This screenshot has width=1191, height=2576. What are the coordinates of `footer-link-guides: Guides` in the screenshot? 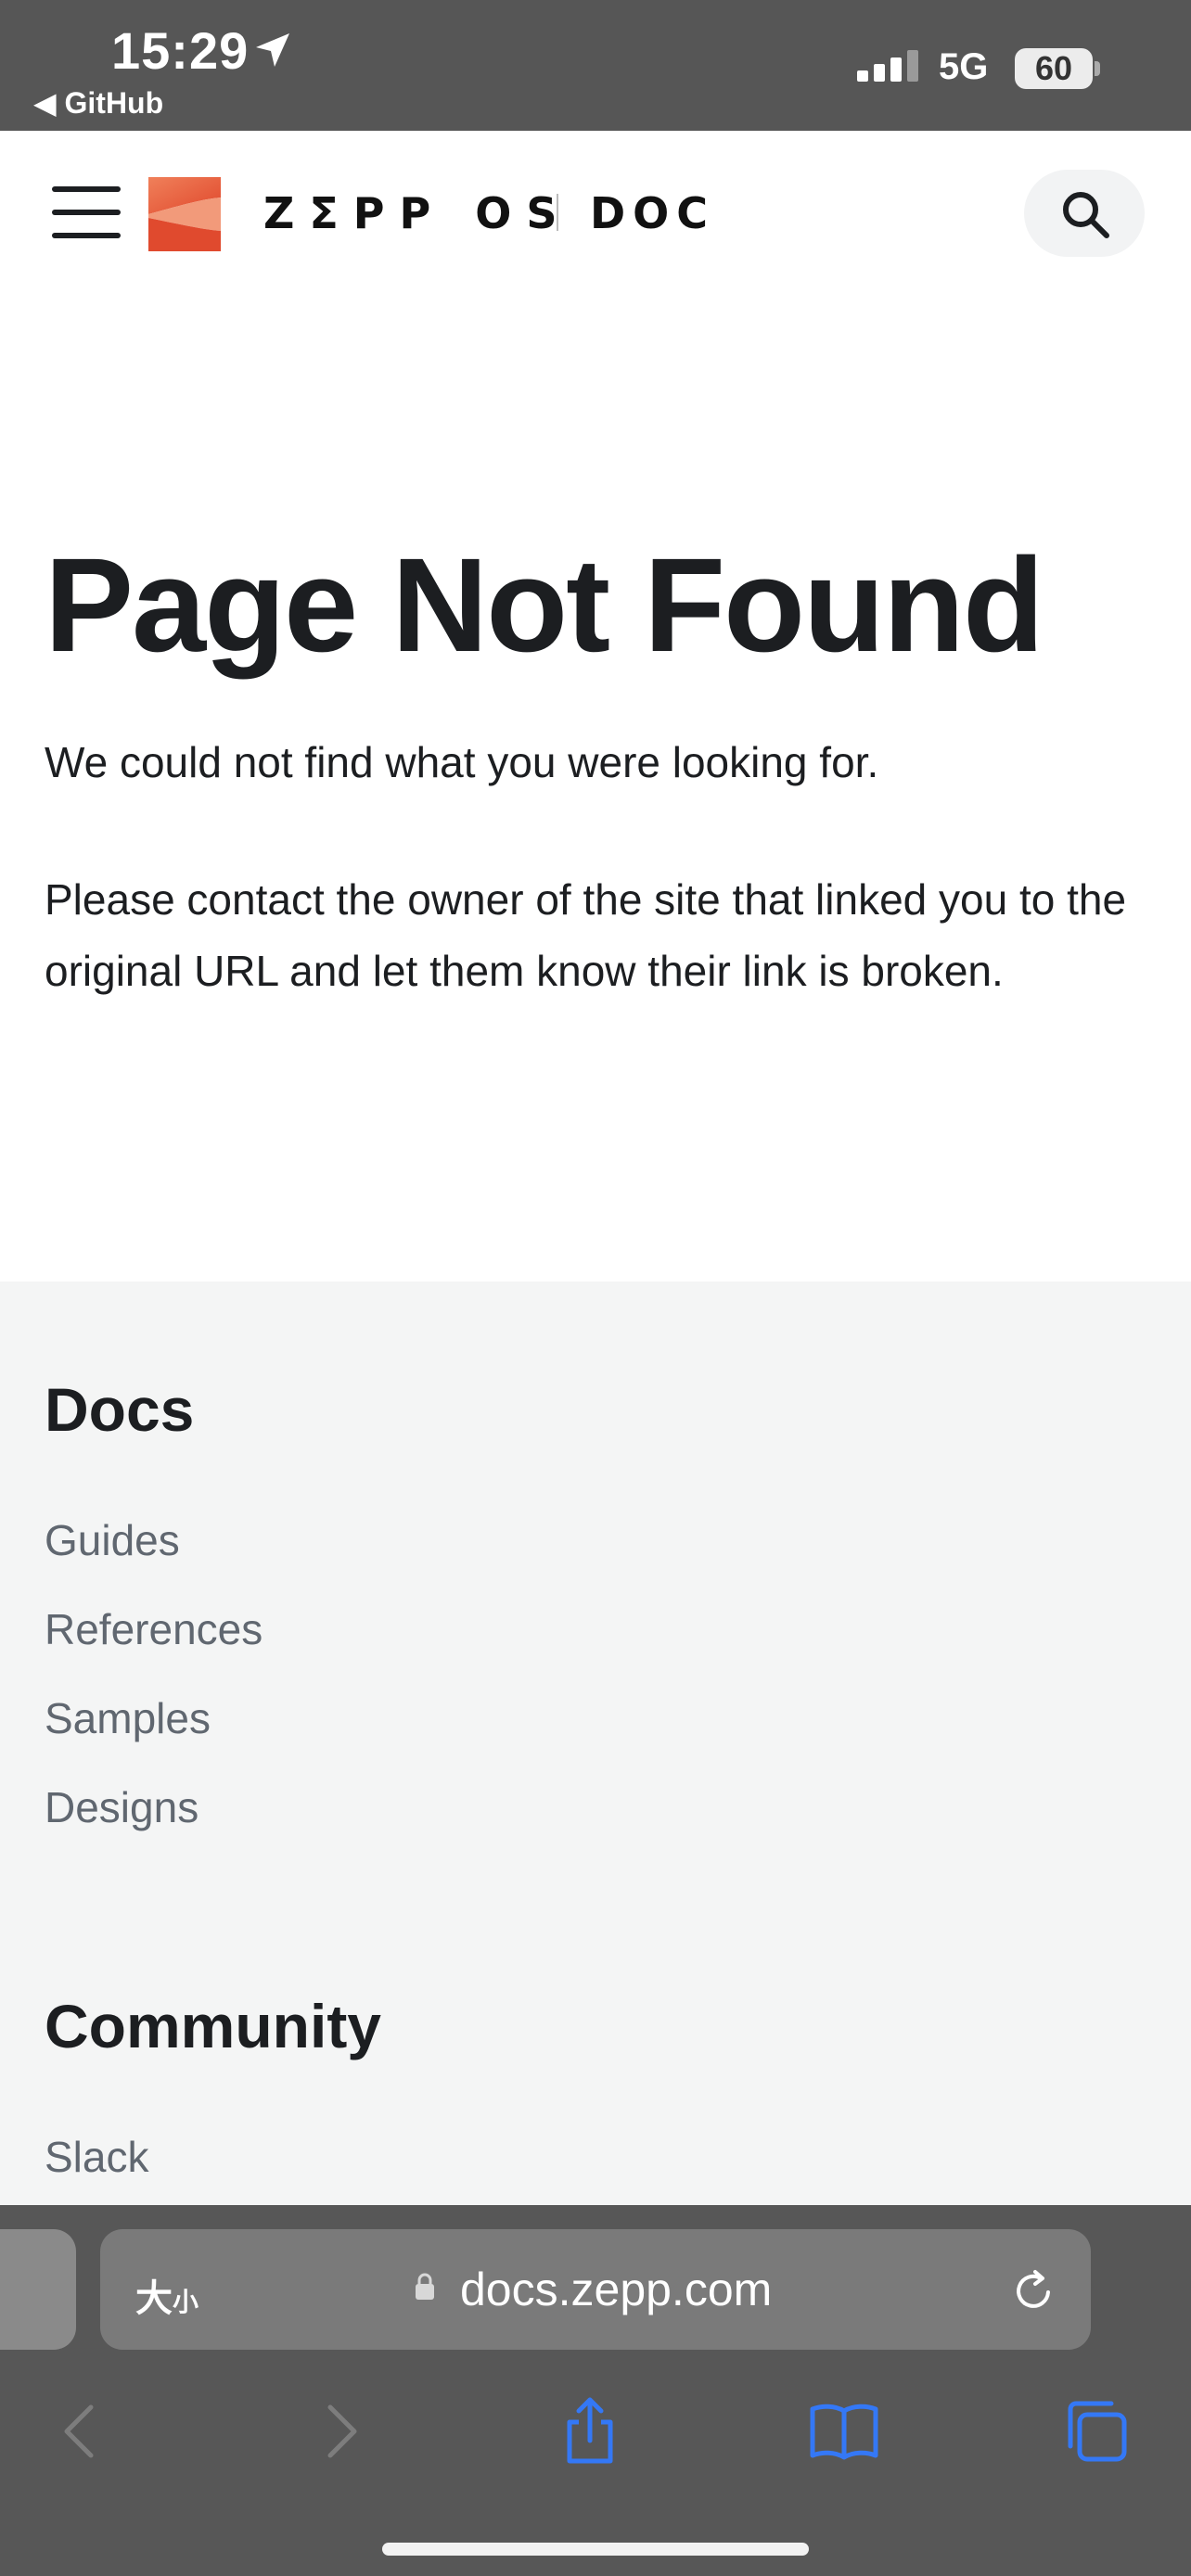 It's located at (112, 1540).